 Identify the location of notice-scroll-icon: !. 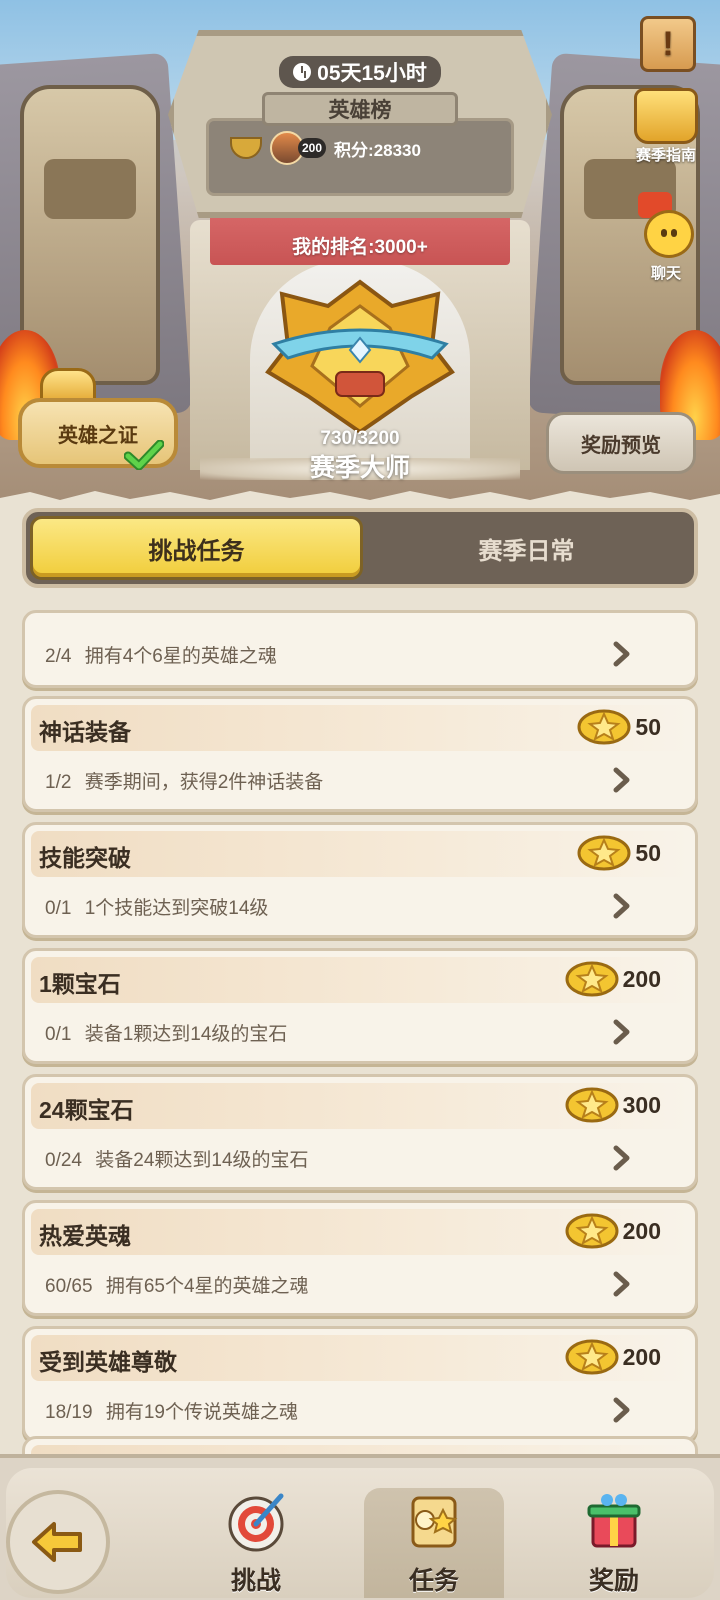
(668, 44).